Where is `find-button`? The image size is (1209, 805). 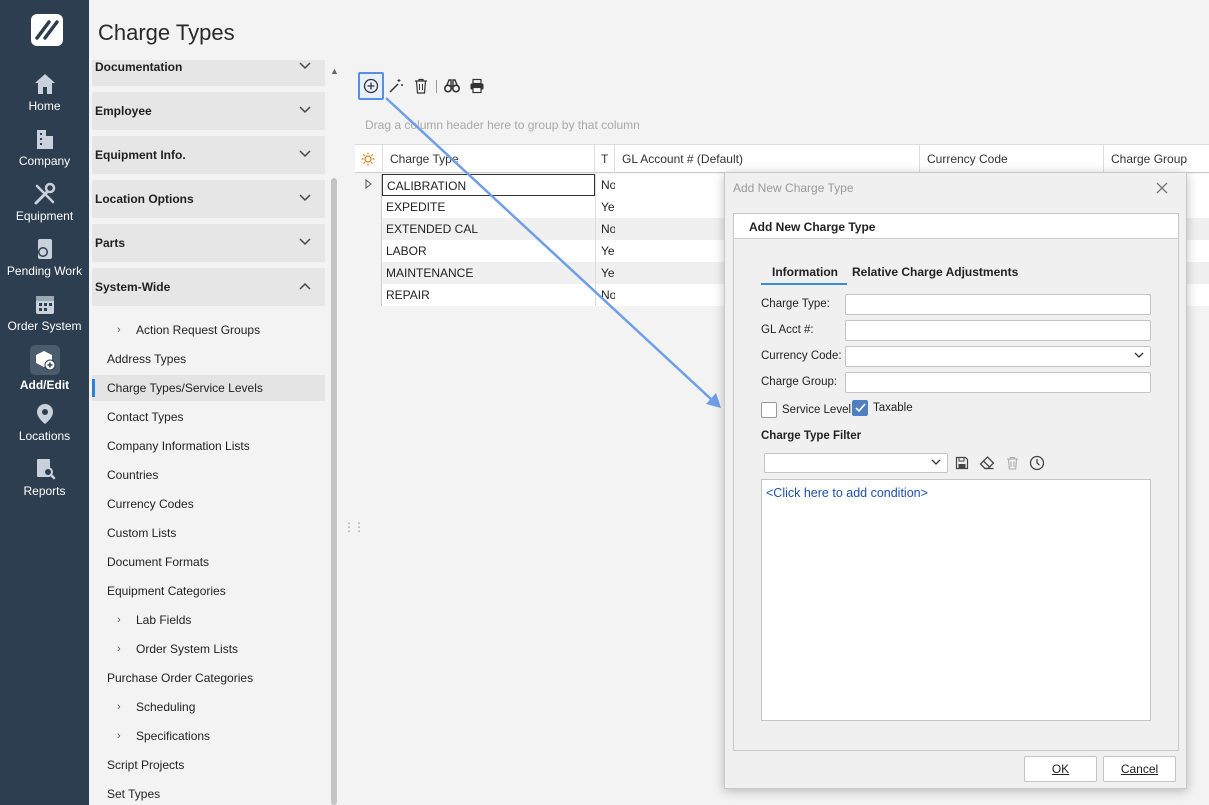 find-button is located at coordinates (452, 86).